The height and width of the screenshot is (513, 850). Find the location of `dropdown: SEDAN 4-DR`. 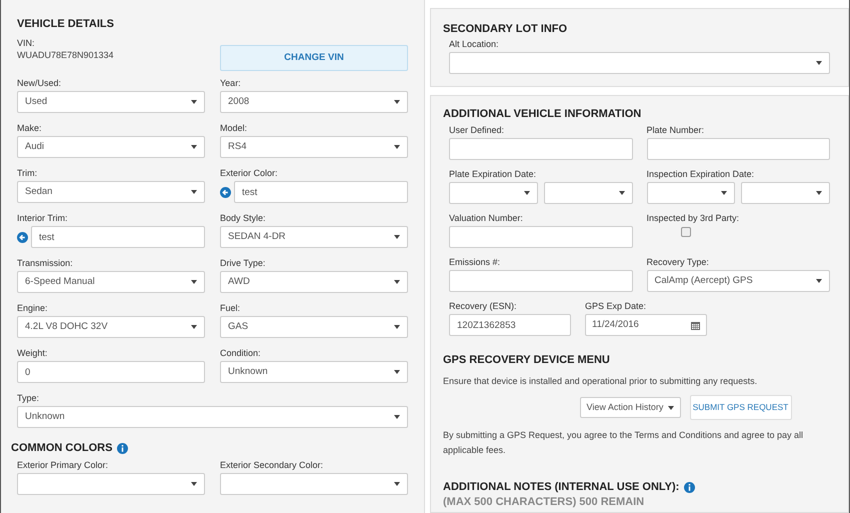

dropdown: SEDAN 4-DR is located at coordinates (314, 237).